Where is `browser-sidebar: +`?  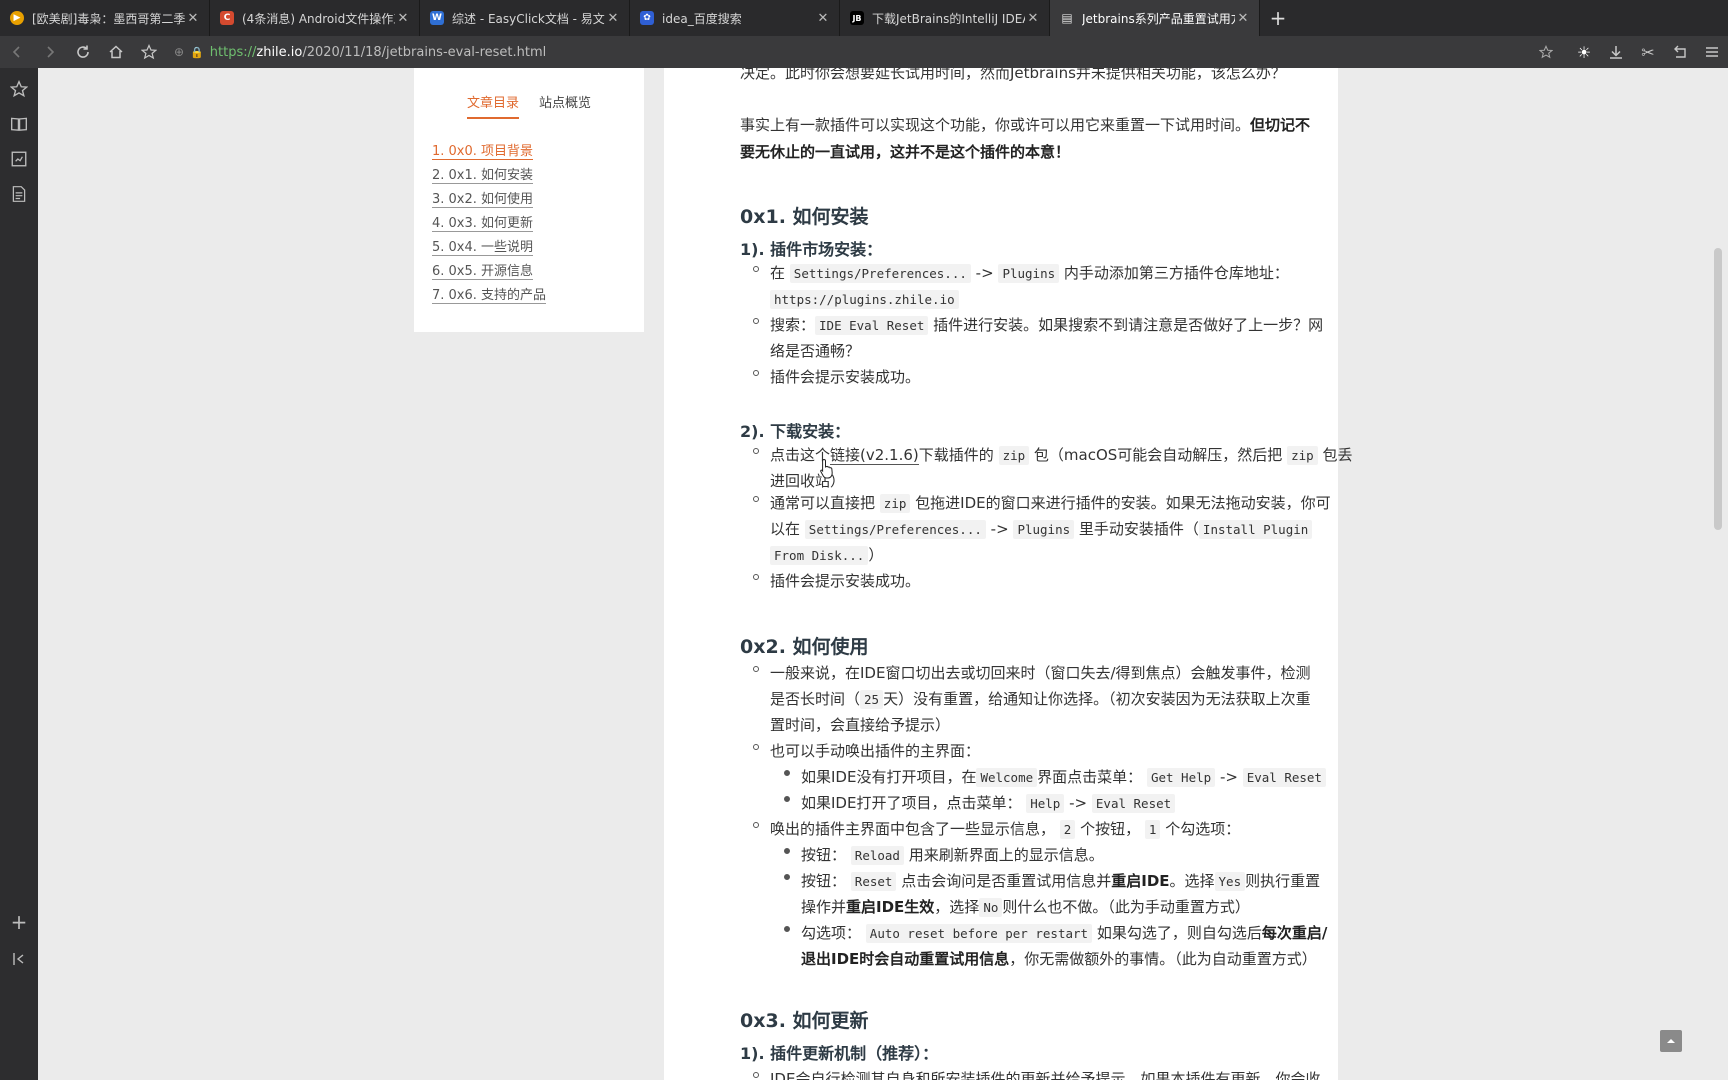 browser-sidebar: + is located at coordinates (19, 574).